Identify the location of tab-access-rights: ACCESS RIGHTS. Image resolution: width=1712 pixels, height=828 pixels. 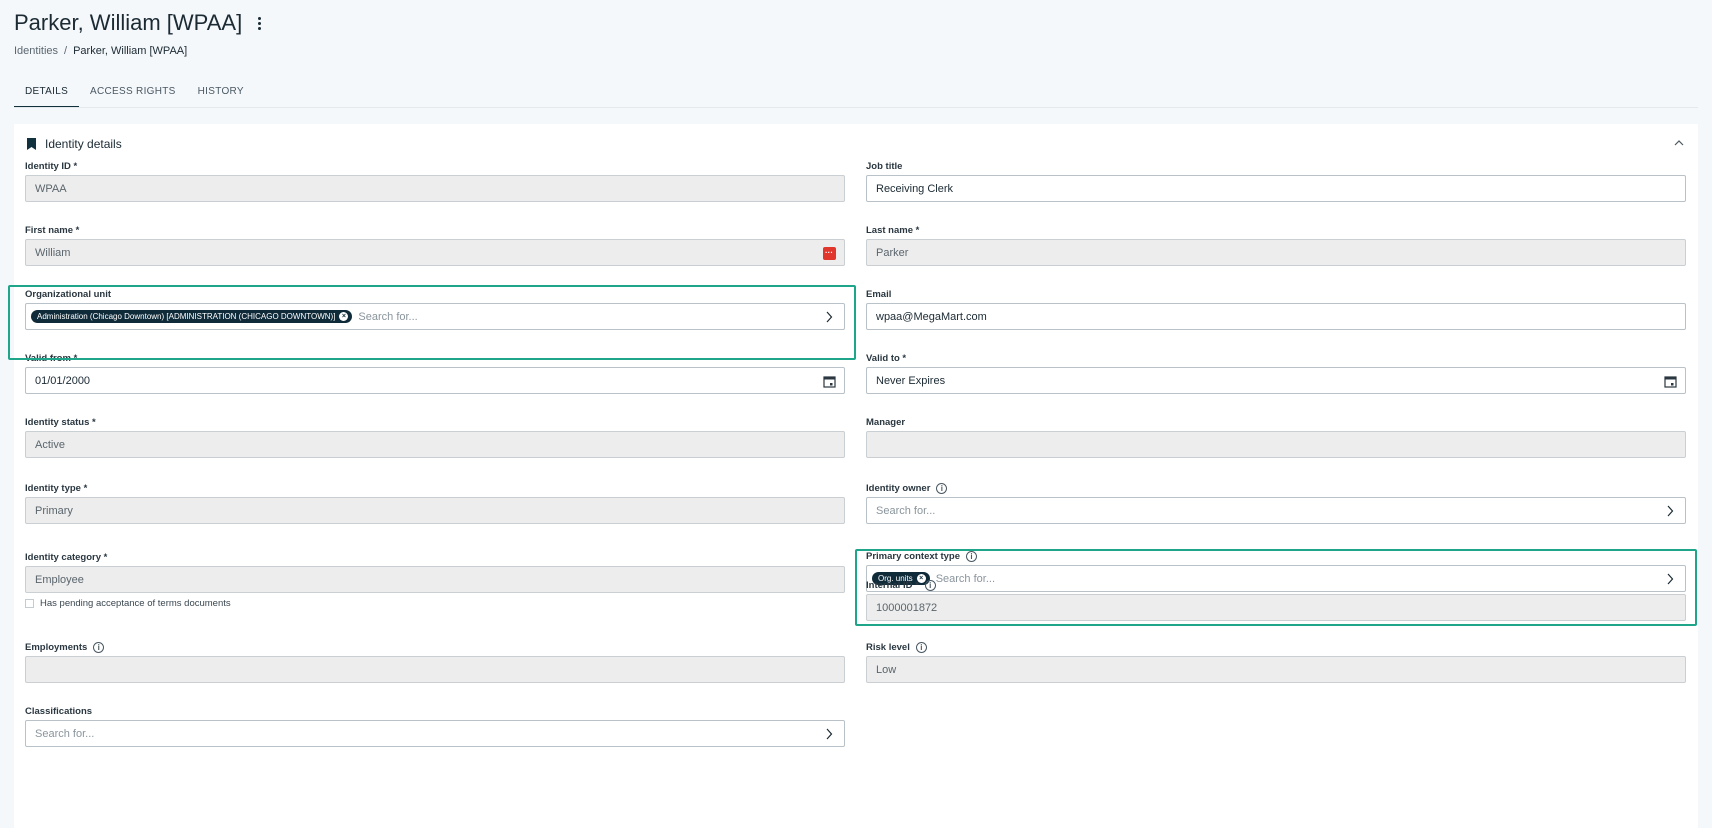
(133, 94).